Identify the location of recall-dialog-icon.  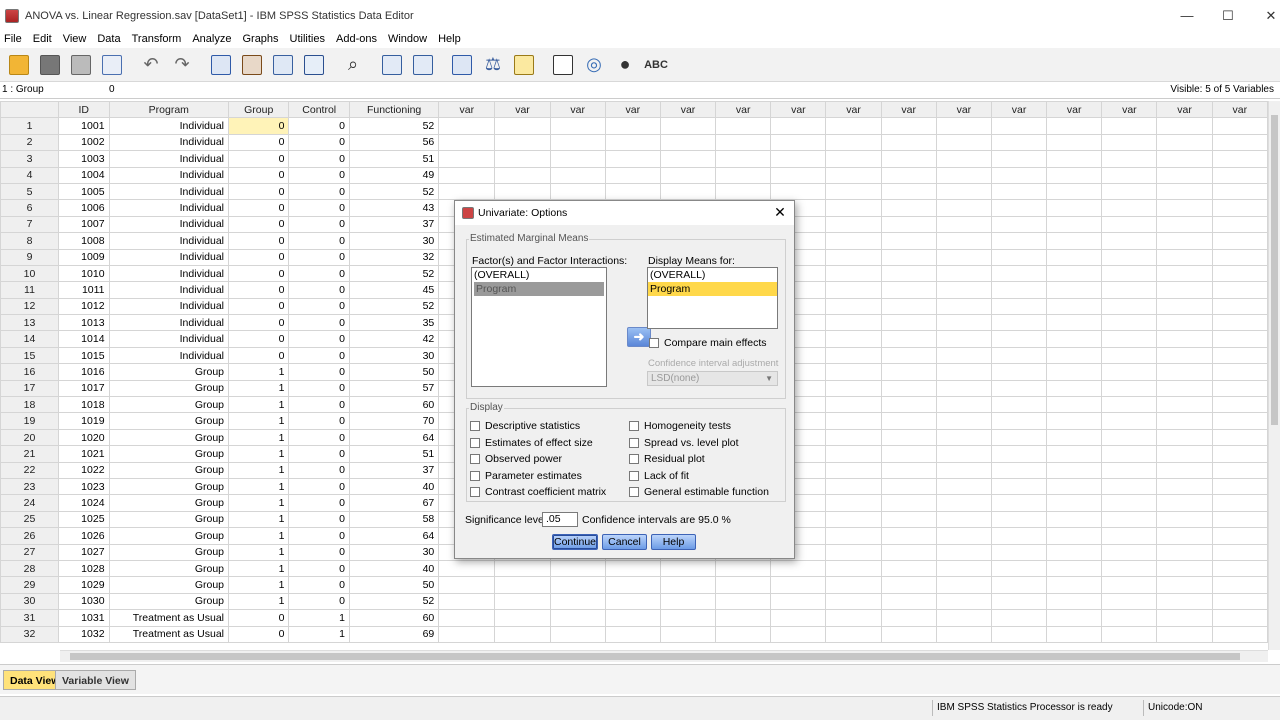
(112, 65).